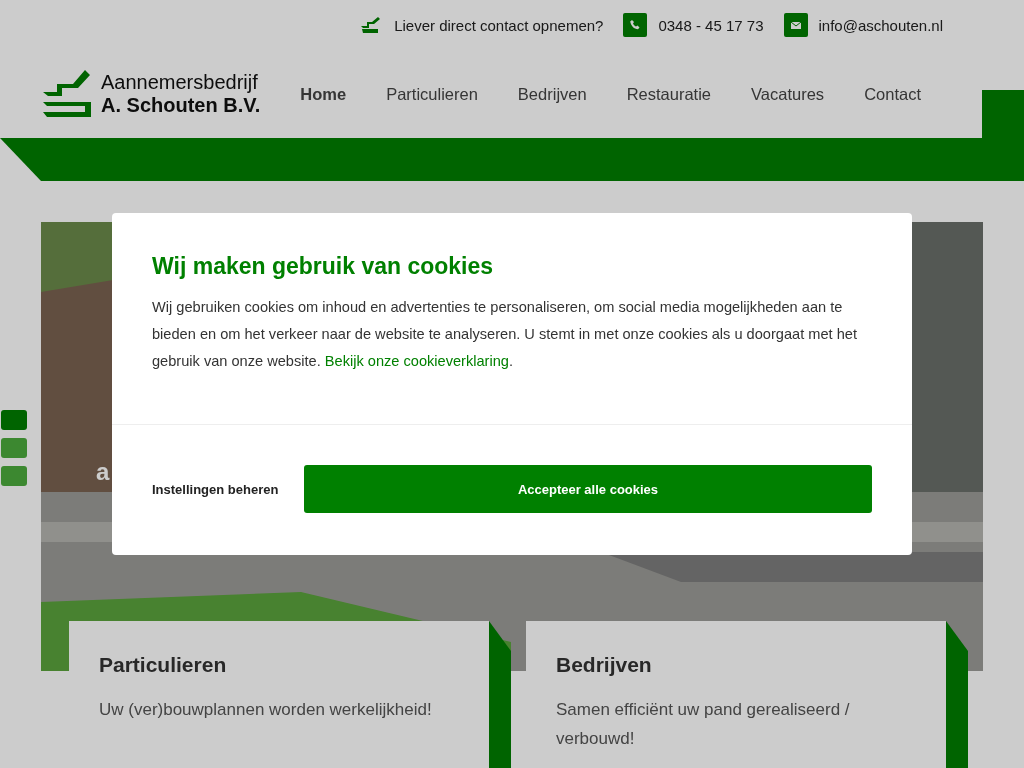 The width and height of the screenshot is (1024, 768). Describe the element at coordinates (892, 94) in the screenshot. I see `nav-link: Contact` at that location.